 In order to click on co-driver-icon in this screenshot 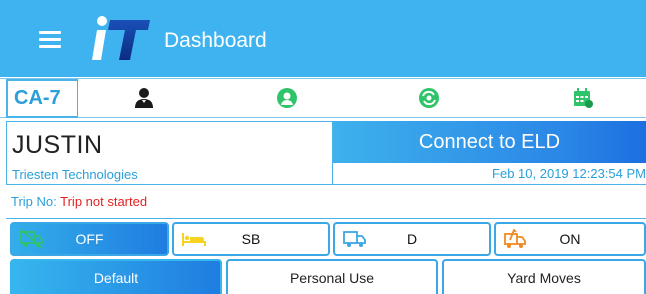, I will do `click(287, 98)`.